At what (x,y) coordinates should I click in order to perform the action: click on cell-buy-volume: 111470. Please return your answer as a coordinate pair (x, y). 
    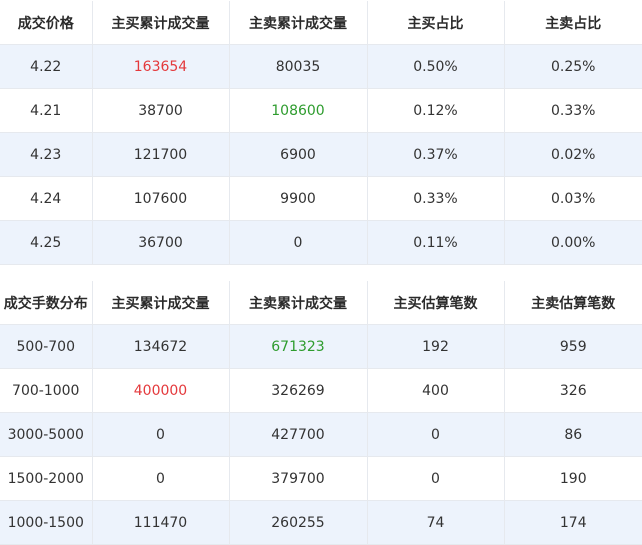
    Looking at the image, I should click on (160, 522).